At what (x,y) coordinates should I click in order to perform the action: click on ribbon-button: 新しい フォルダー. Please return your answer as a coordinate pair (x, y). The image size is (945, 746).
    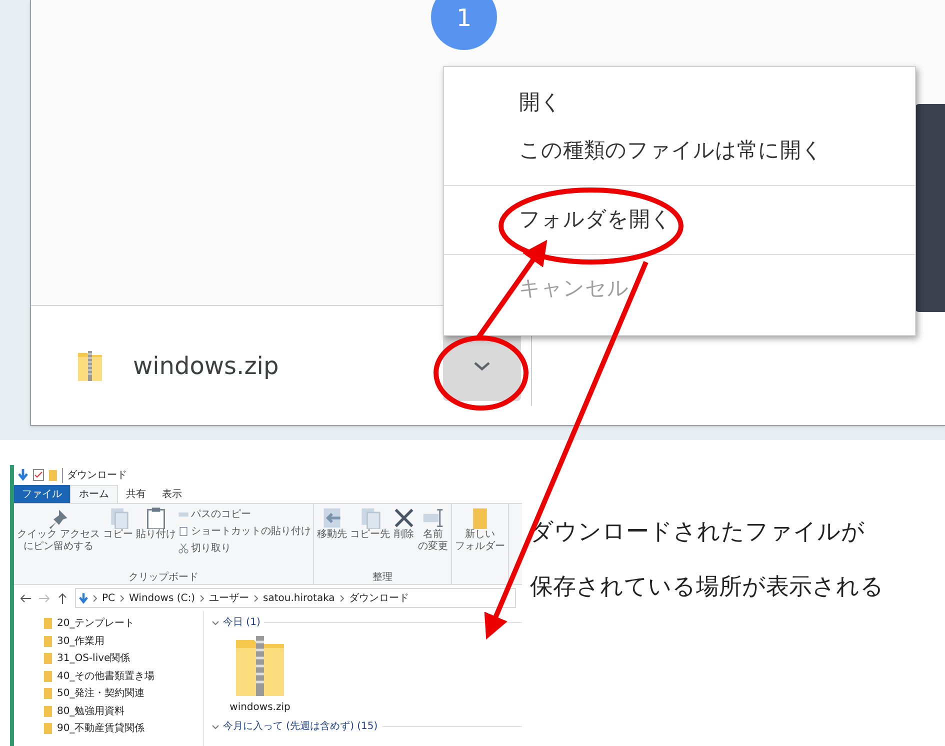
    Looking at the image, I should click on (480, 545).